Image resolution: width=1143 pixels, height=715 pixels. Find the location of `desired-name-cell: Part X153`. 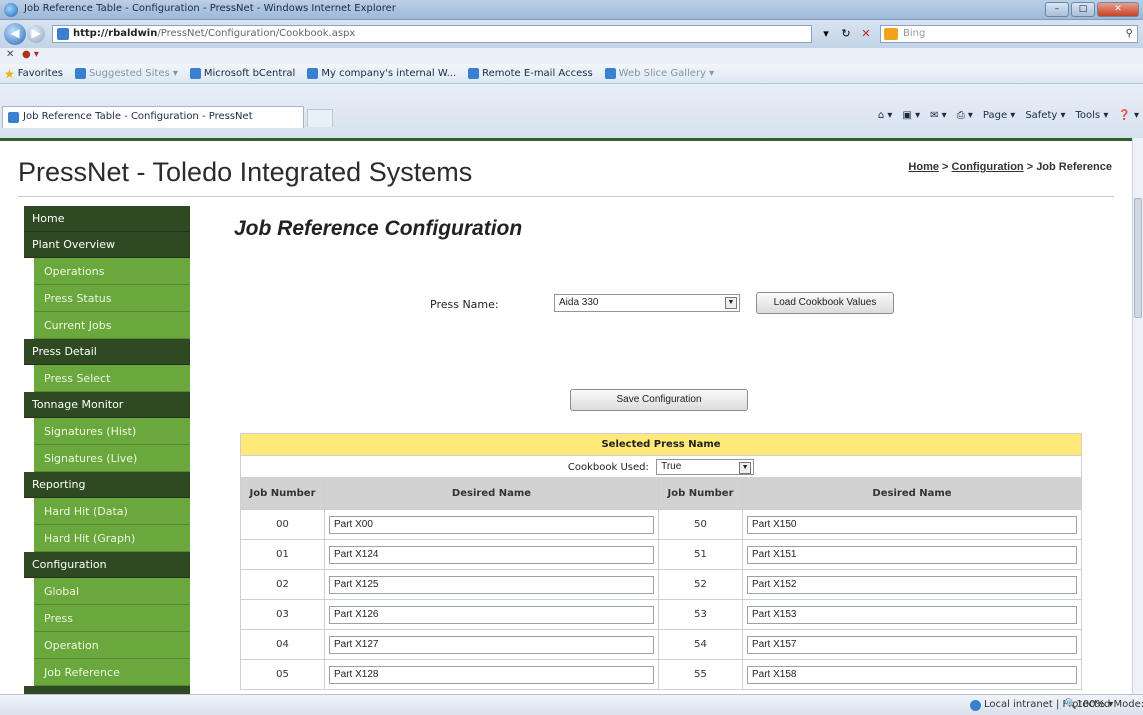

desired-name-cell: Part X153 is located at coordinates (912, 614).